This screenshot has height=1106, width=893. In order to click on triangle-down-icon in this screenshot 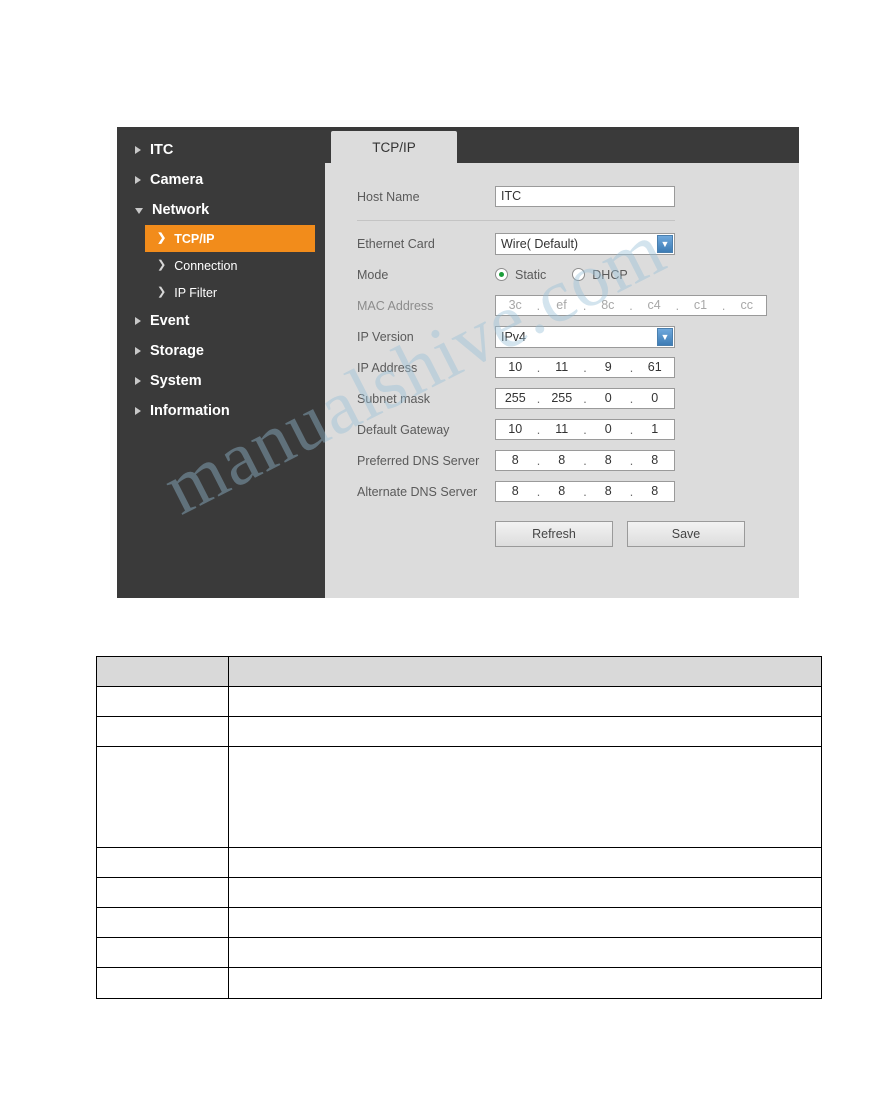, I will do `click(139, 211)`.